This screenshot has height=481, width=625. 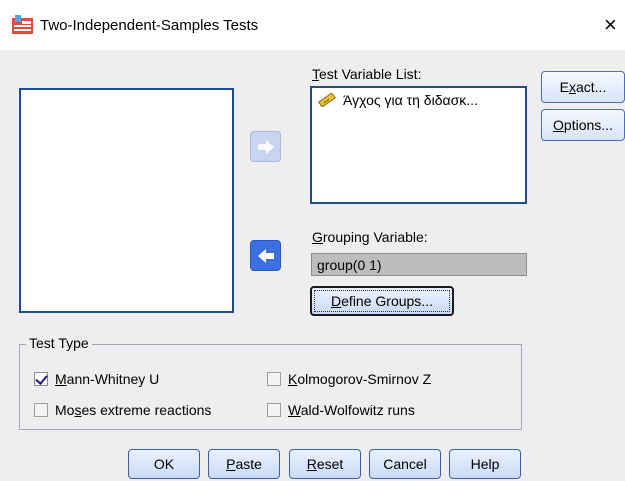 I want to click on grouping-variable-label: Grouping Variable:, so click(x=370, y=237).